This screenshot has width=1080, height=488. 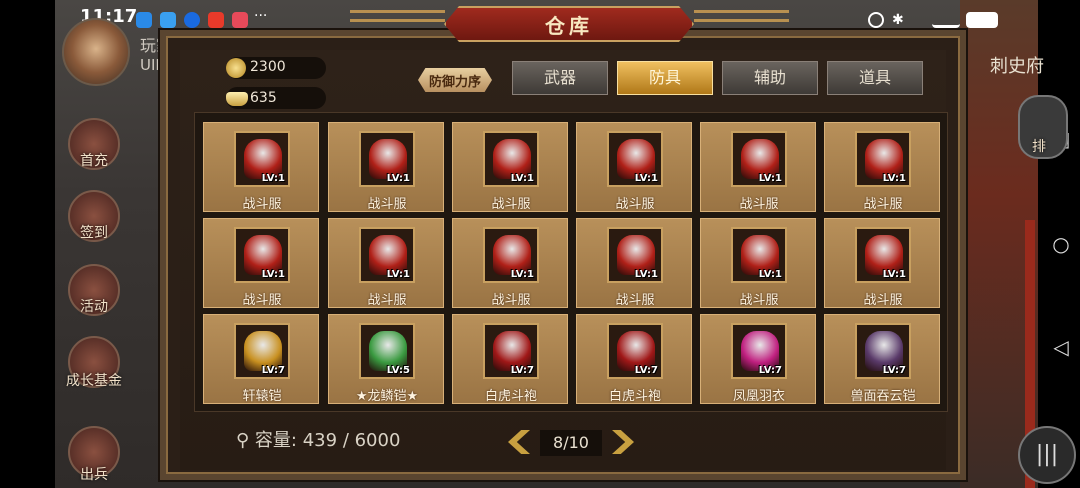 What do you see at coordinates (770, 78) in the screenshot?
I see `tab-accessory: 辅助` at bounding box center [770, 78].